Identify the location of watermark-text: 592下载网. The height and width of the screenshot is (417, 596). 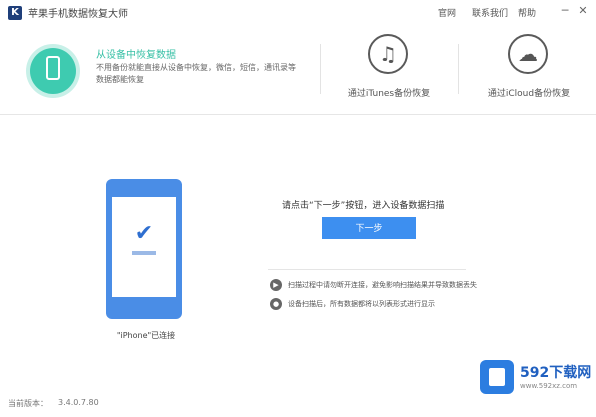
(556, 373).